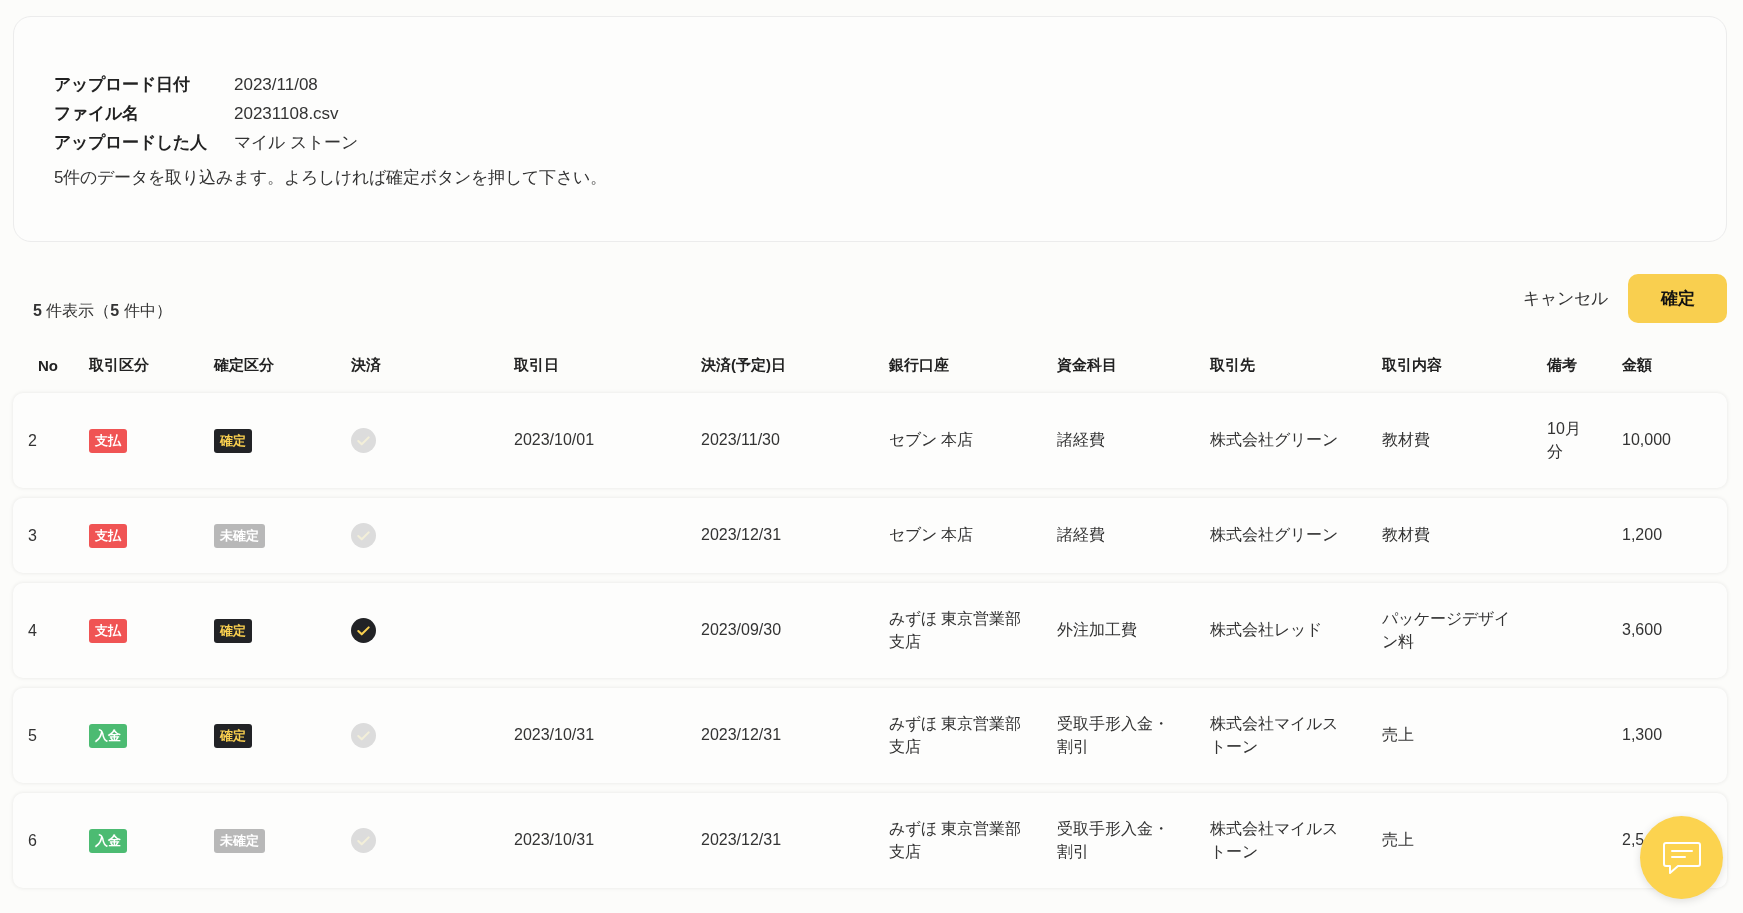  What do you see at coordinates (331, 178) in the screenshot?
I see `import-message: 5件のデータを取り込みます。よろしければ確定ボタンを押して下さい。` at bounding box center [331, 178].